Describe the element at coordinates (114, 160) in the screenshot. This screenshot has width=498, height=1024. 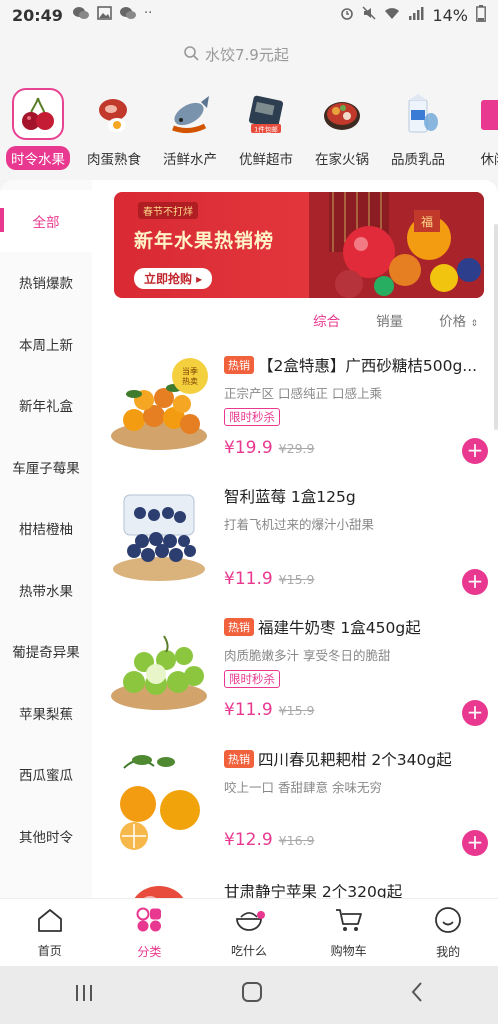
I see `category-label: 肉蛋熟食` at that location.